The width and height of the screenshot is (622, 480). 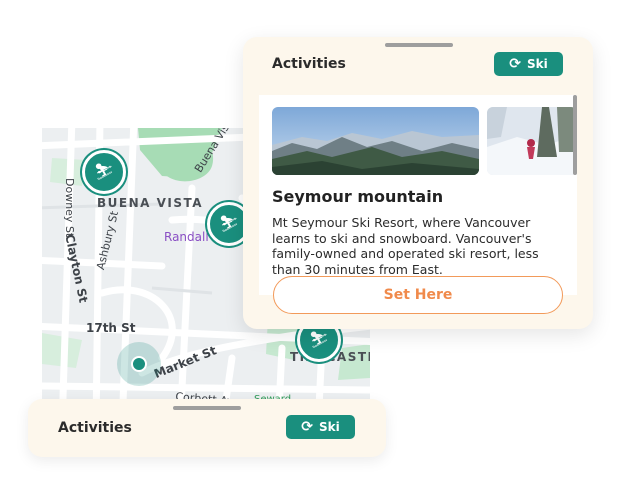 What do you see at coordinates (150, 203) in the screenshot?
I see `map-label-neighborhood: BUENA VISTA` at bounding box center [150, 203].